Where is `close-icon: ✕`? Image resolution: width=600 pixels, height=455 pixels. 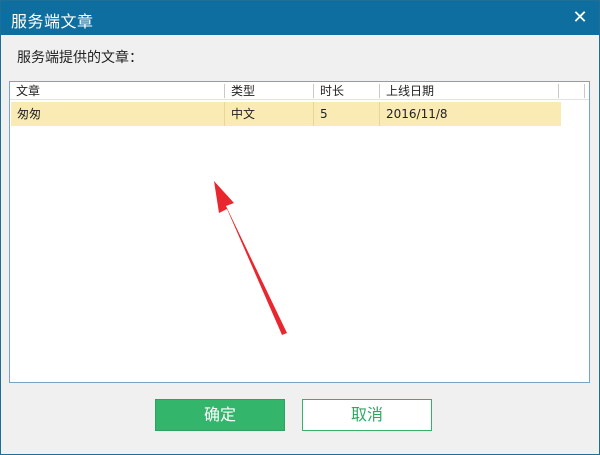 close-icon: ✕ is located at coordinates (580, 18).